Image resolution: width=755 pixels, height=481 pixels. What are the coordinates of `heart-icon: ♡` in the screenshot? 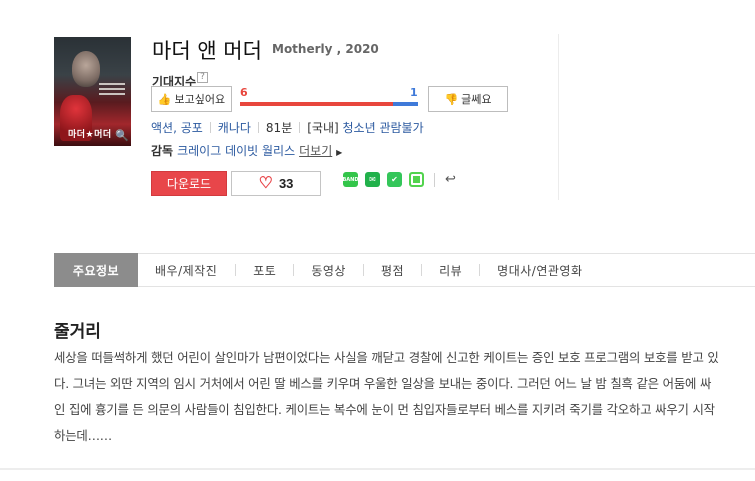 It's located at (265, 183).